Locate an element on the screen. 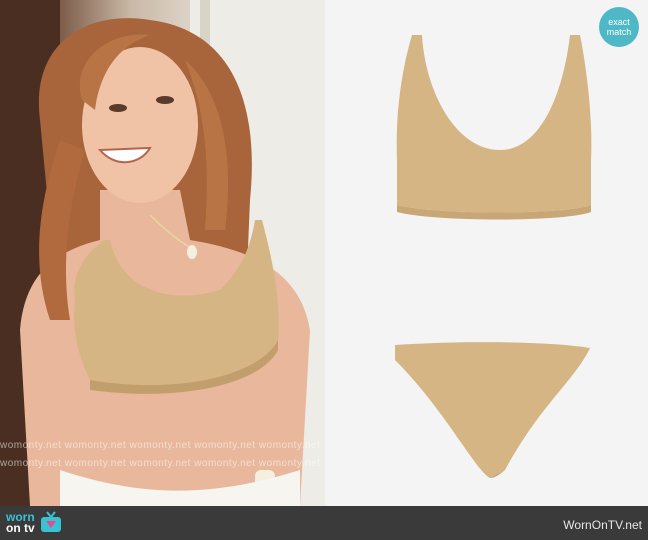  exact-match-badge: exact match is located at coordinates (619, 27).